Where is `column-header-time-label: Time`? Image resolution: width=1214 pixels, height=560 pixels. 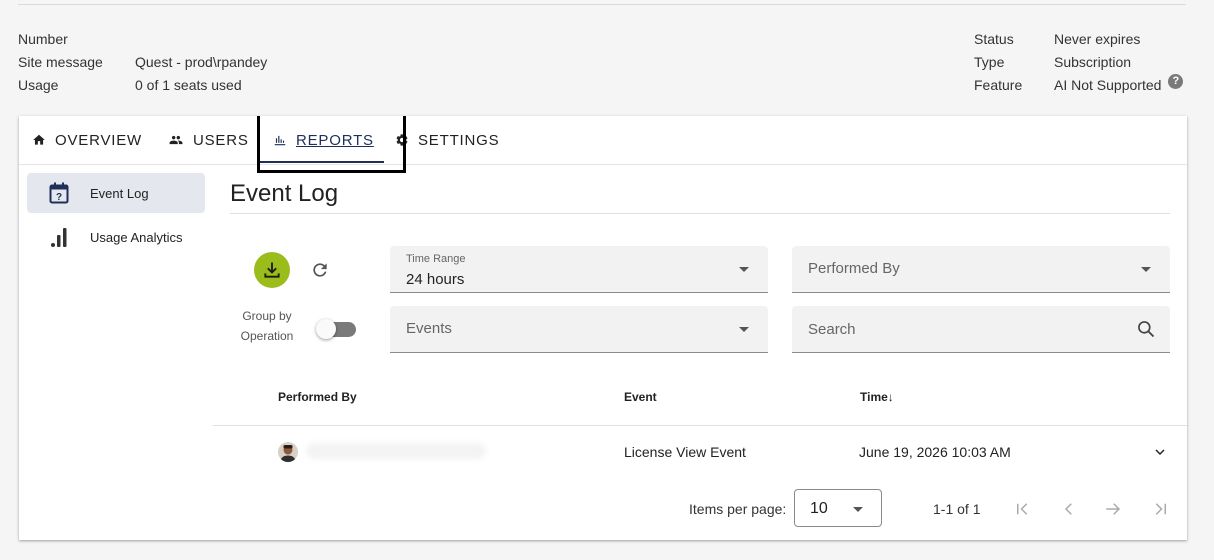 column-header-time-label: Time is located at coordinates (874, 397).